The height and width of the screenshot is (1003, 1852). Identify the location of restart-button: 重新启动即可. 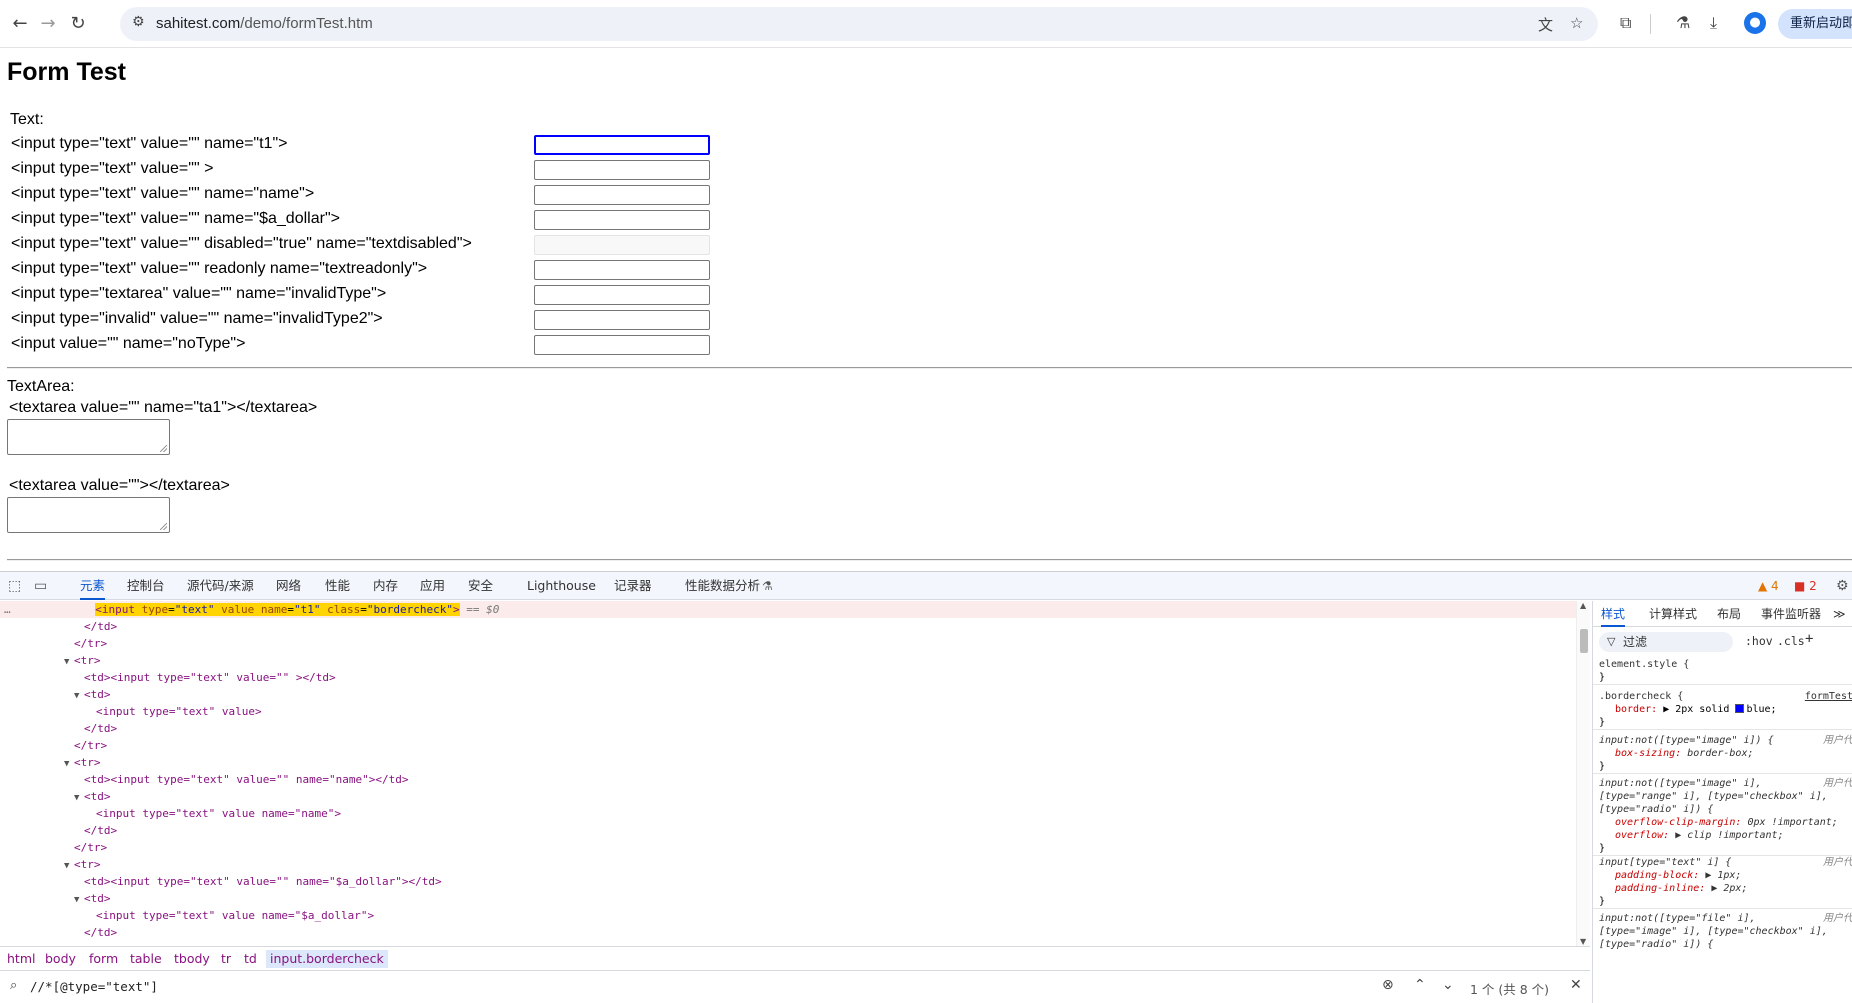
(1815, 24).